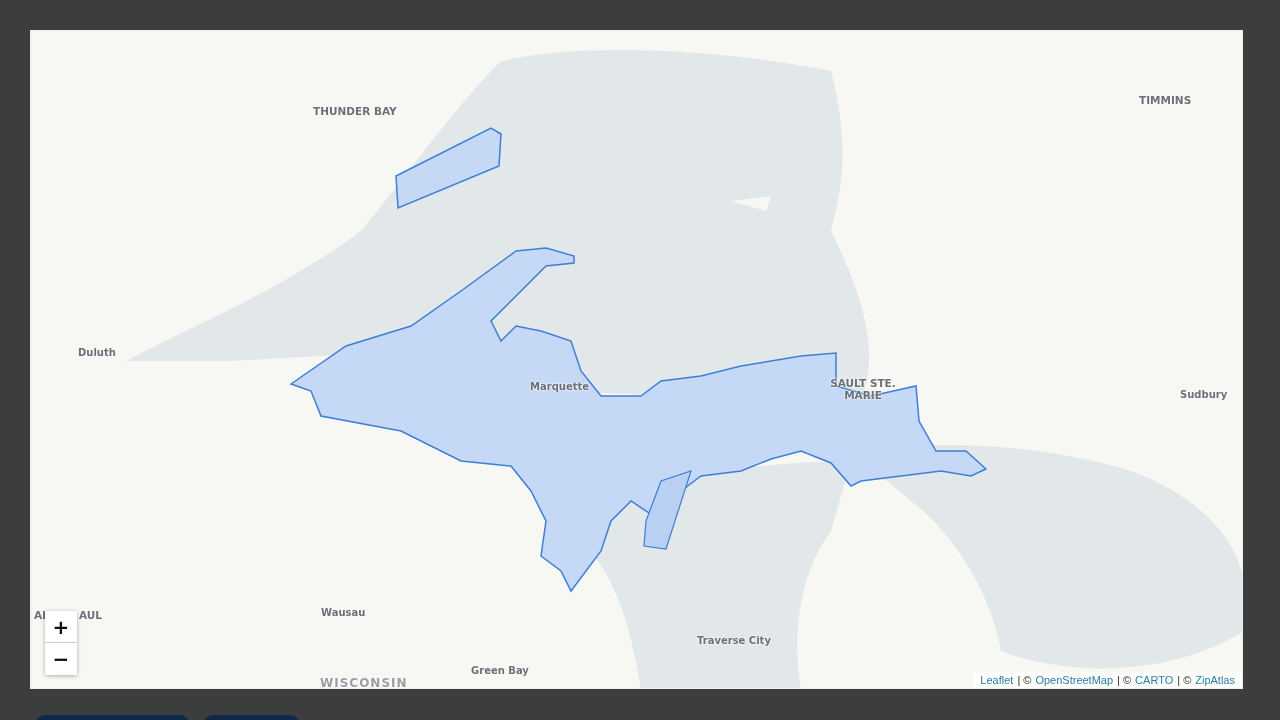 Image resolution: width=1280 pixels, height=720 pixels. Describe the element at coordinates (97, 352) in the screenshot. I see `city-label: Duluth` at that location.